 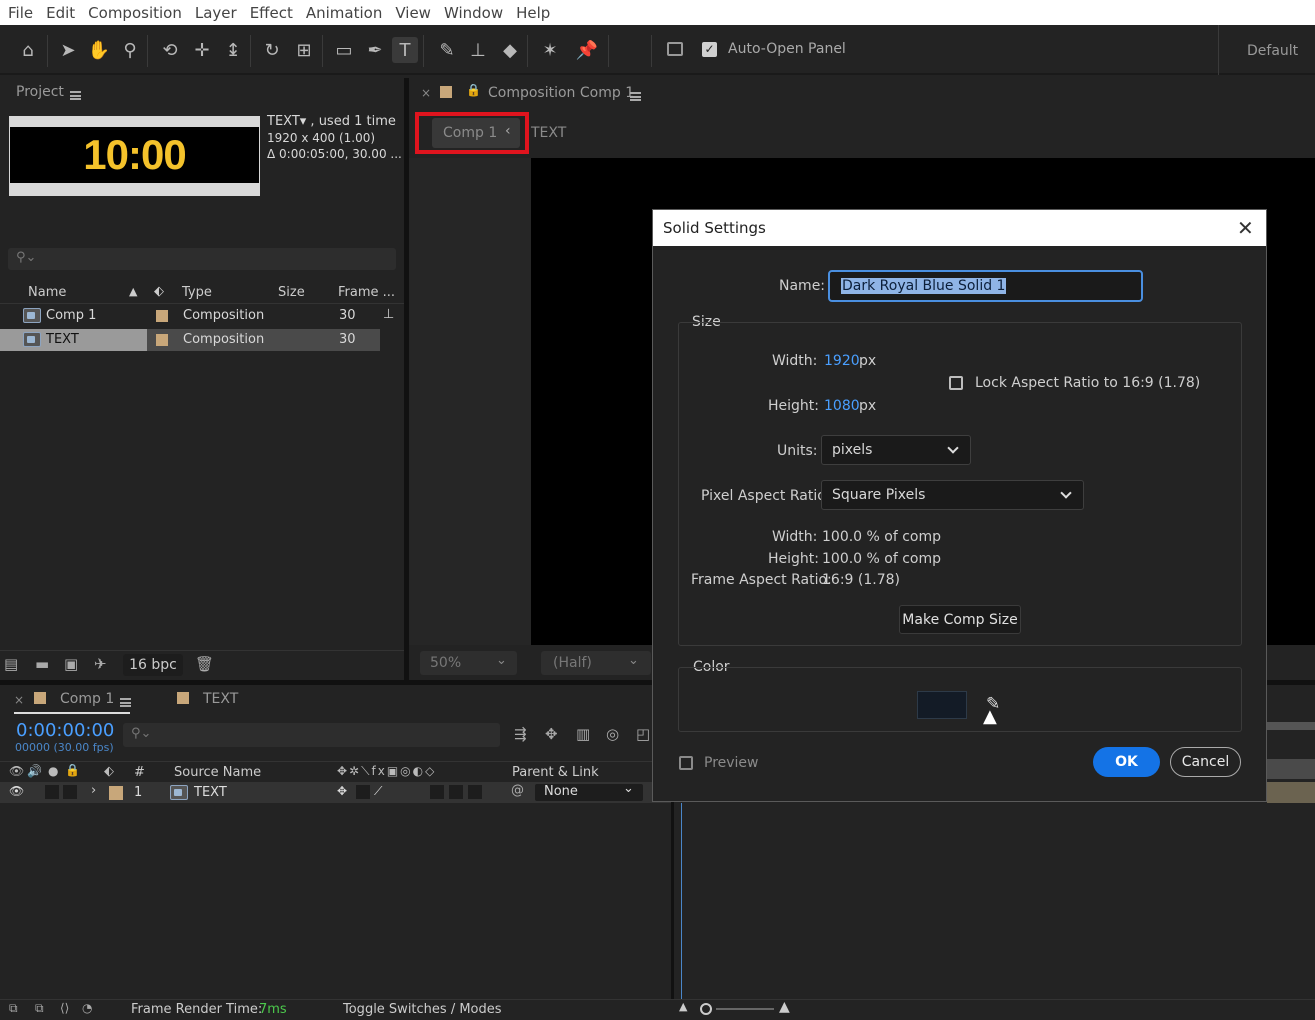 I want to click on pick-whip-icon: @, so click(x=517, y=790).